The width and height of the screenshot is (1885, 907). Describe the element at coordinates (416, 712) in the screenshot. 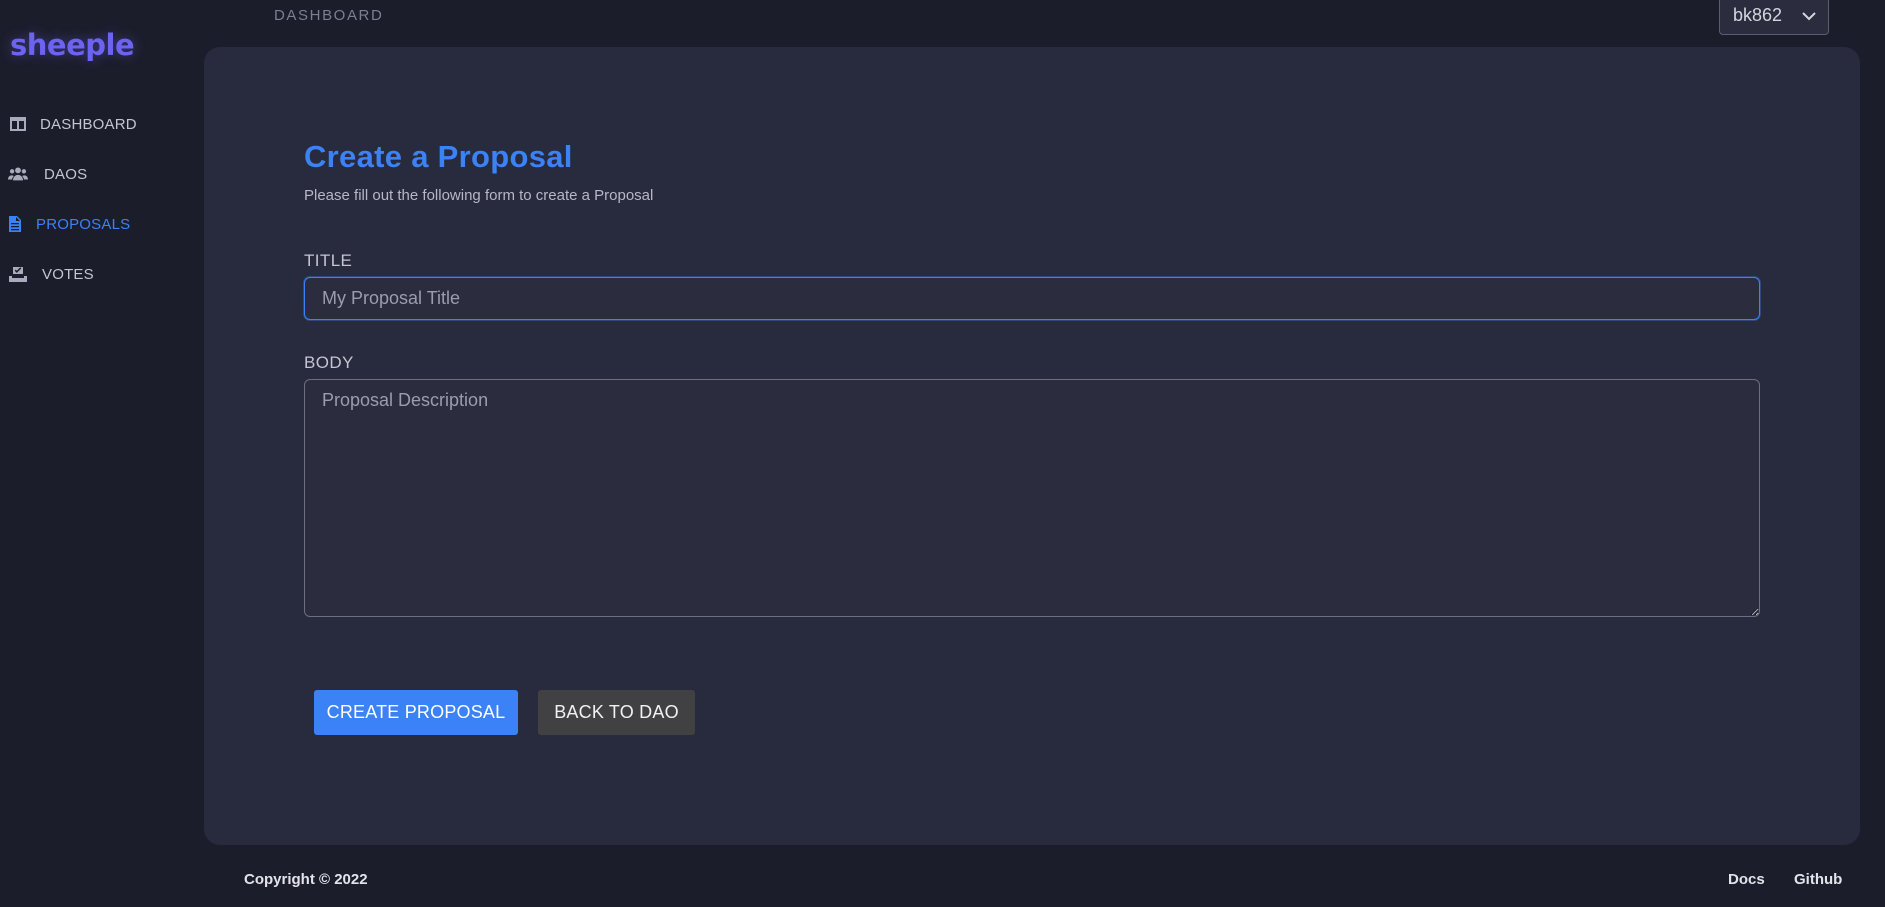

I see `create-proposal-button: CREATE PROPOSAL` at that location.